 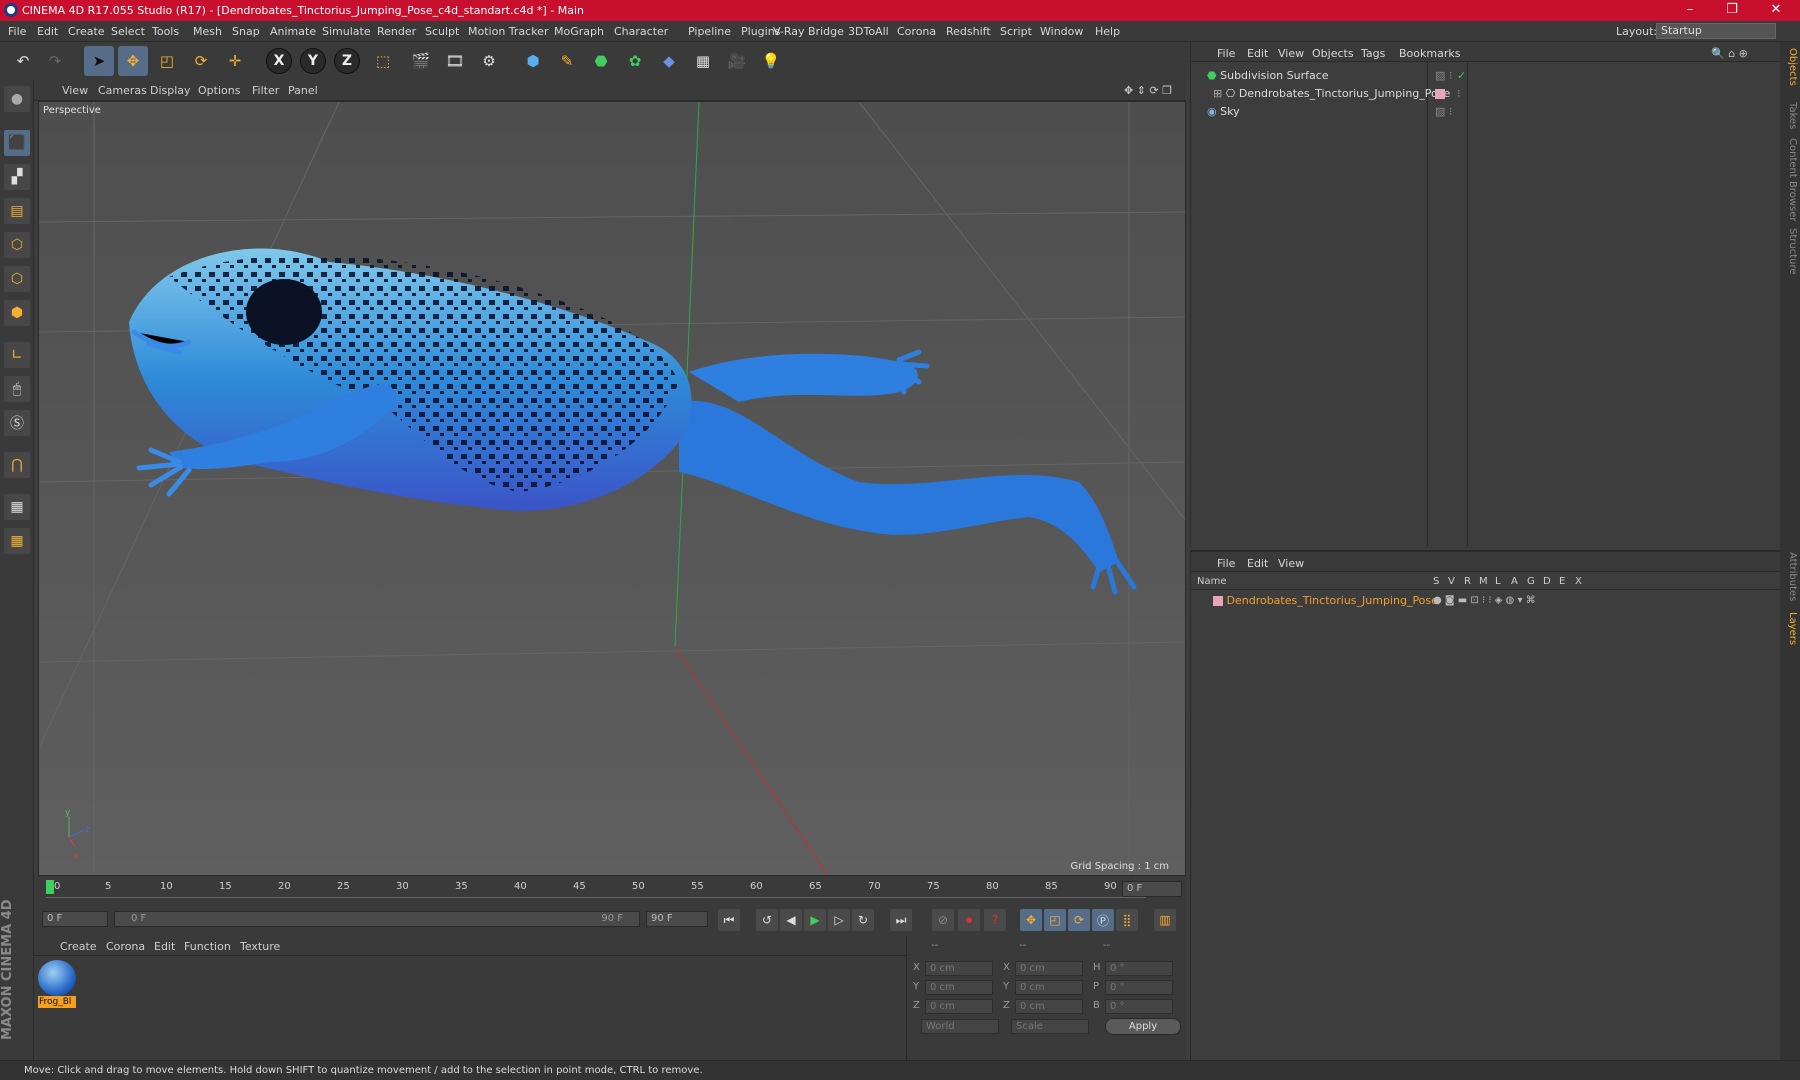 I want to click on redo-icon: ↷, so click(x=55, y=61).